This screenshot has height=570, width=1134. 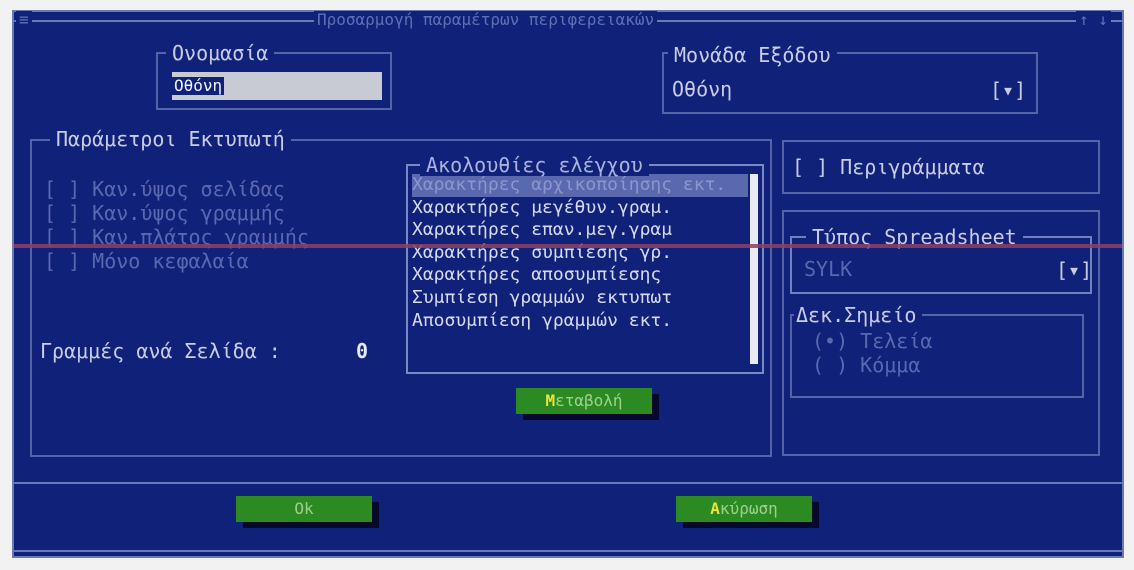 I want to click on bottom-edge-line, so click(x=568, y=551).